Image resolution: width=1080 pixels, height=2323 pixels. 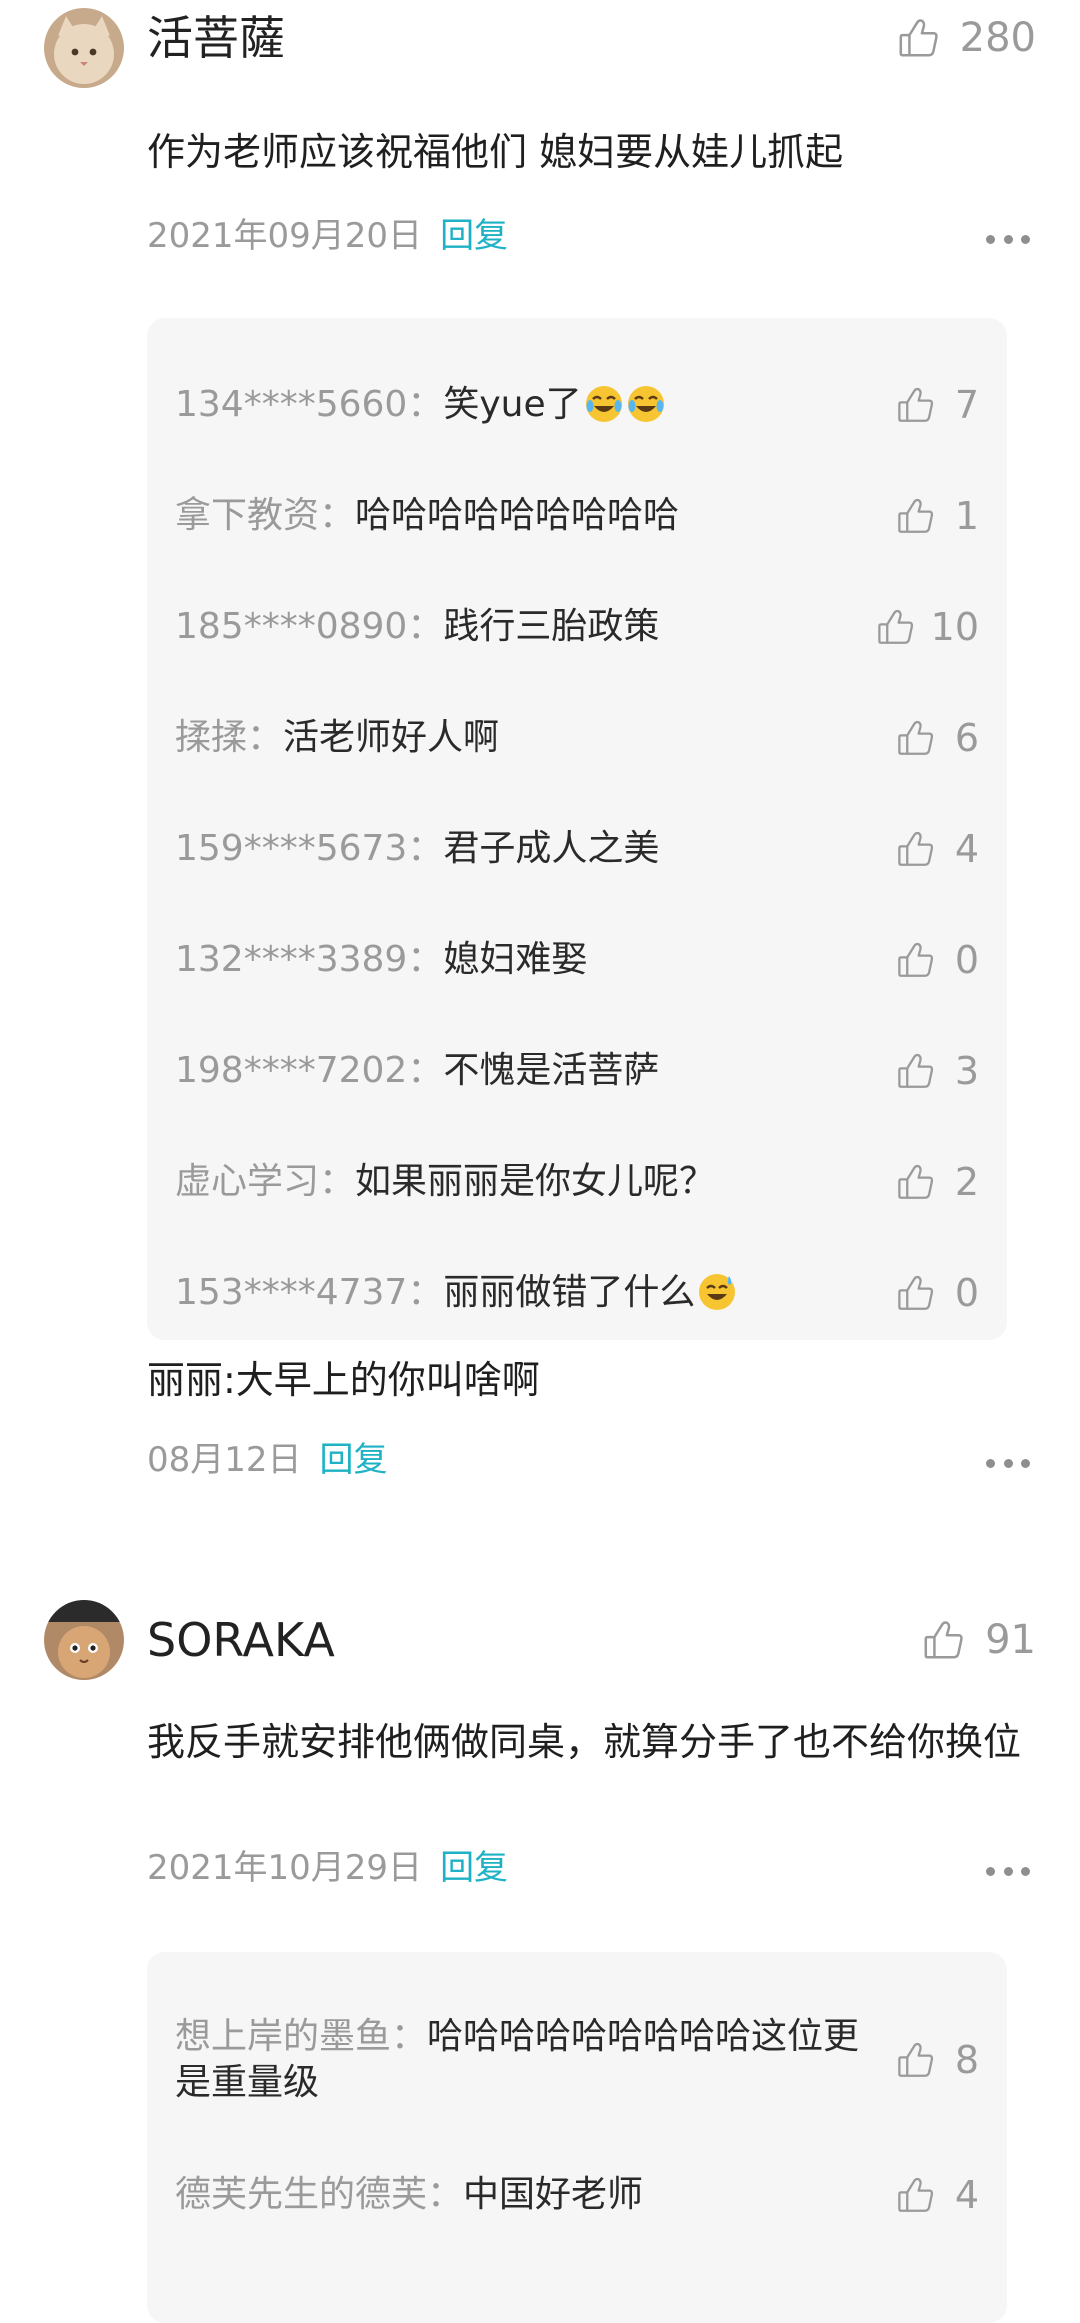 I want to click on reply-text: 中国好老师, so click(x=553, y=2194).